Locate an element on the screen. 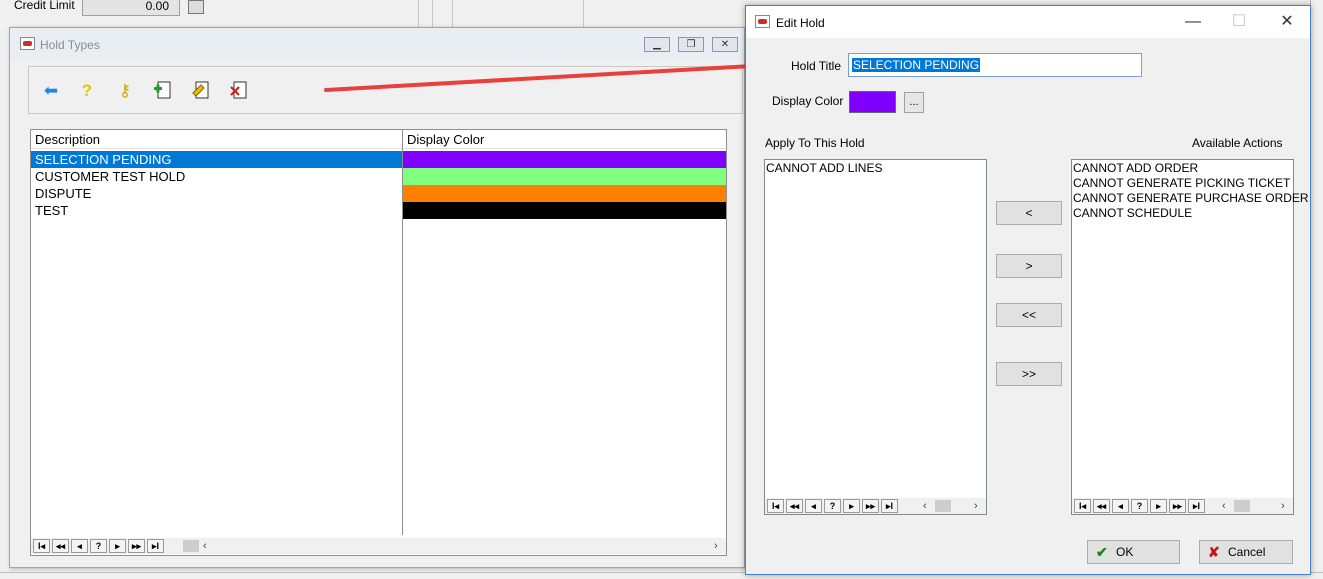 This screenshot has height=579, width=1323. checkmark-icon: ✔ is located at coordinates (1102, 552).